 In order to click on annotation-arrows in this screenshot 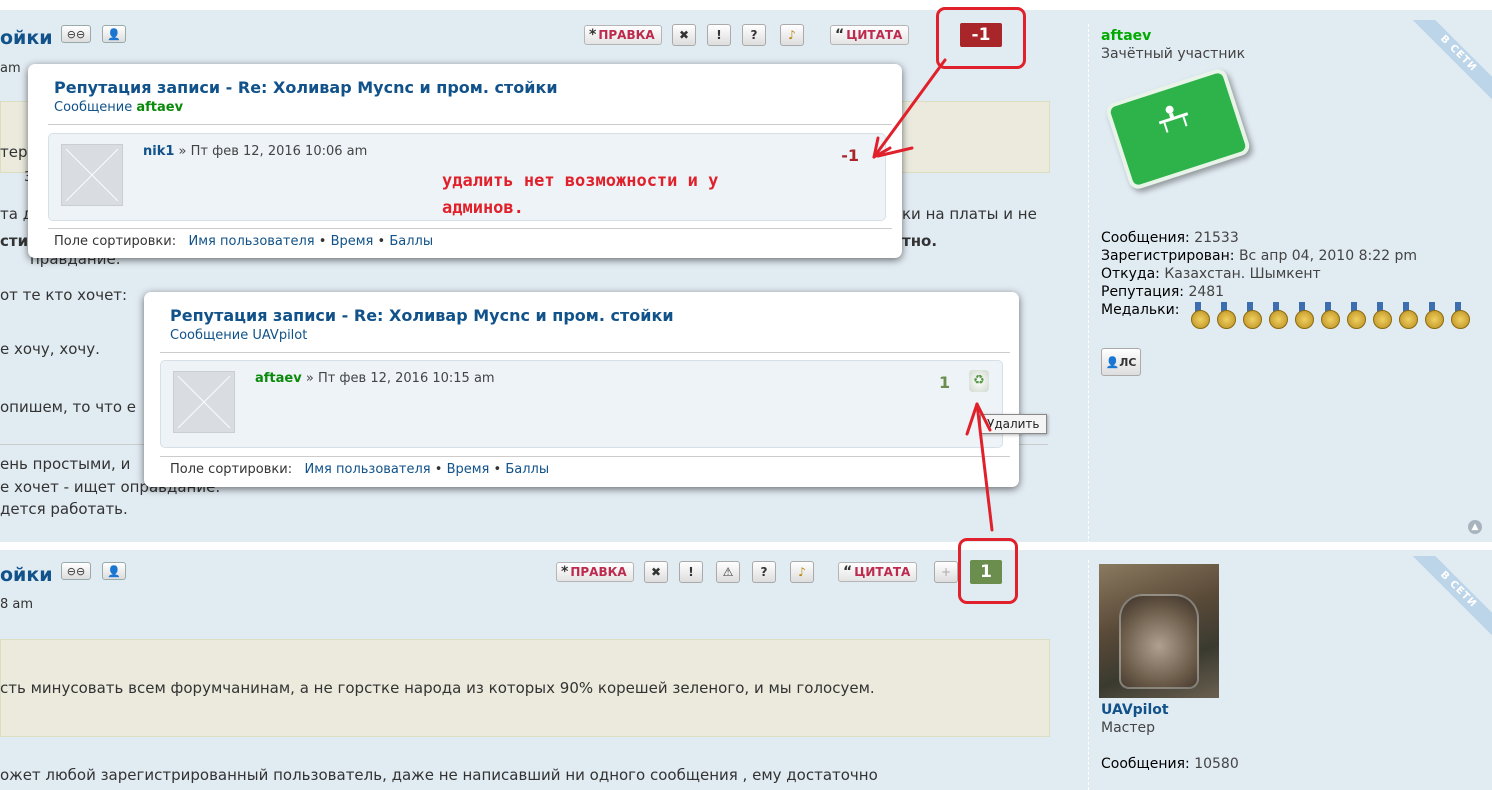, I will do `click(933, 295)`.